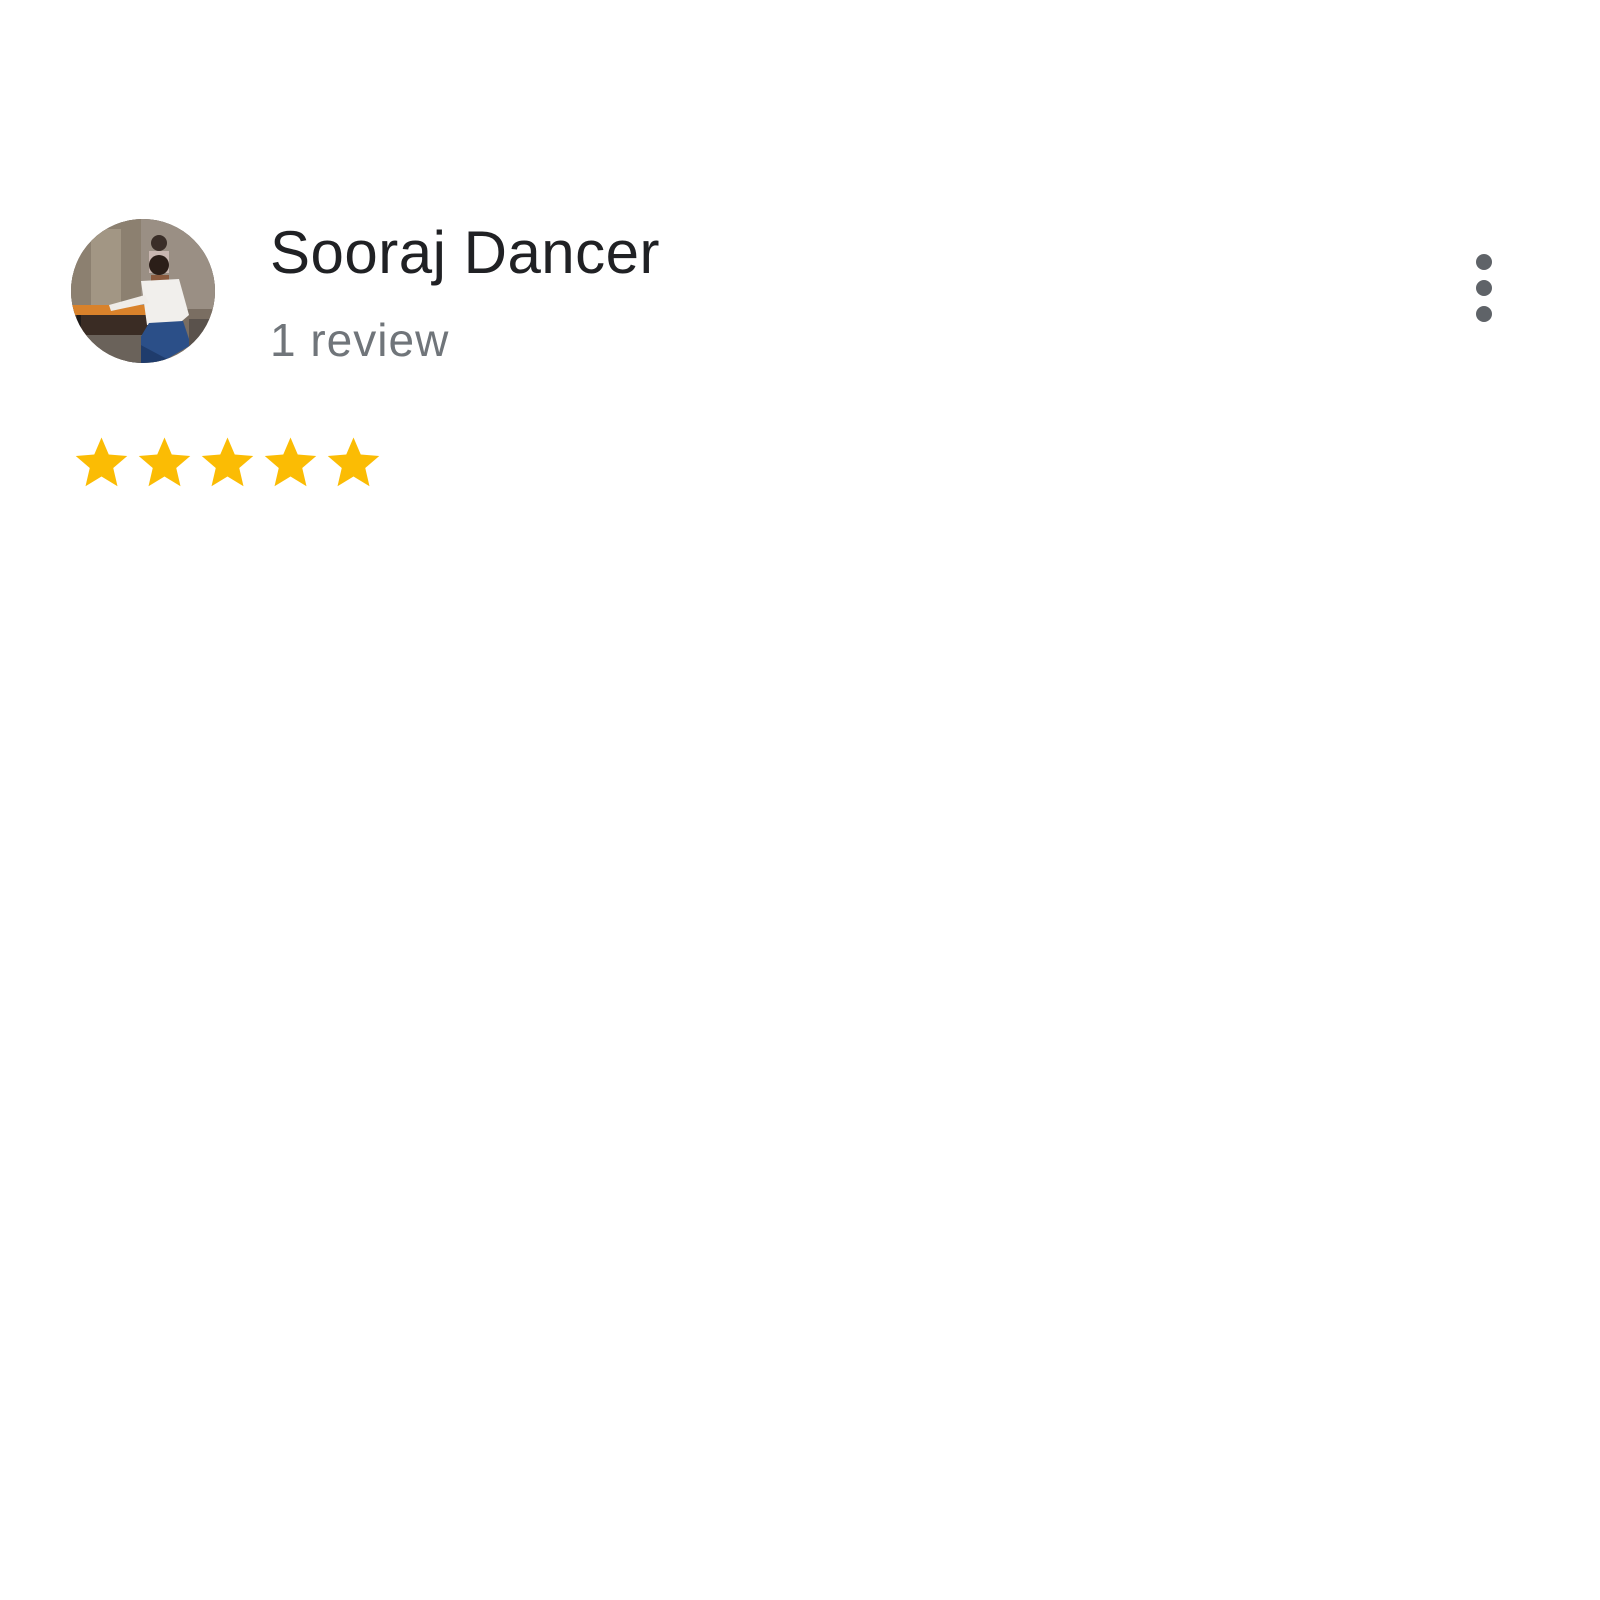 The height and width of the screenshot is (1600, 1600). I want to click on avatar, so click(143, 291).